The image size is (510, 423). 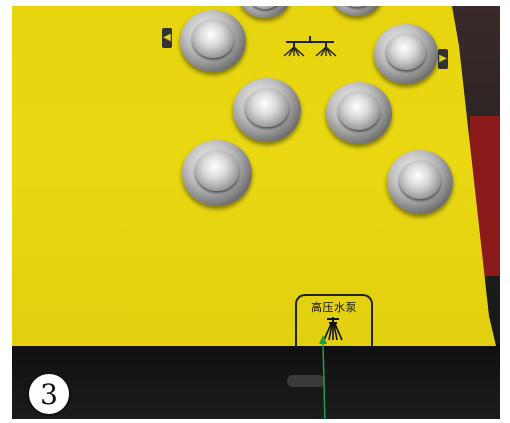 I want to click on pump-label-box: 高压水泵, so click(x=334, y=320).